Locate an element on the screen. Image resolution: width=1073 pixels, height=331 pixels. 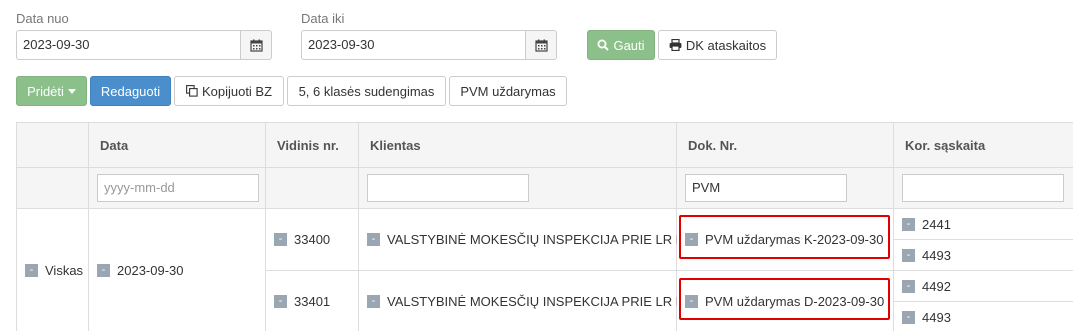
doc-nr-filter-input: PVM is located at coordinates (766, 188).